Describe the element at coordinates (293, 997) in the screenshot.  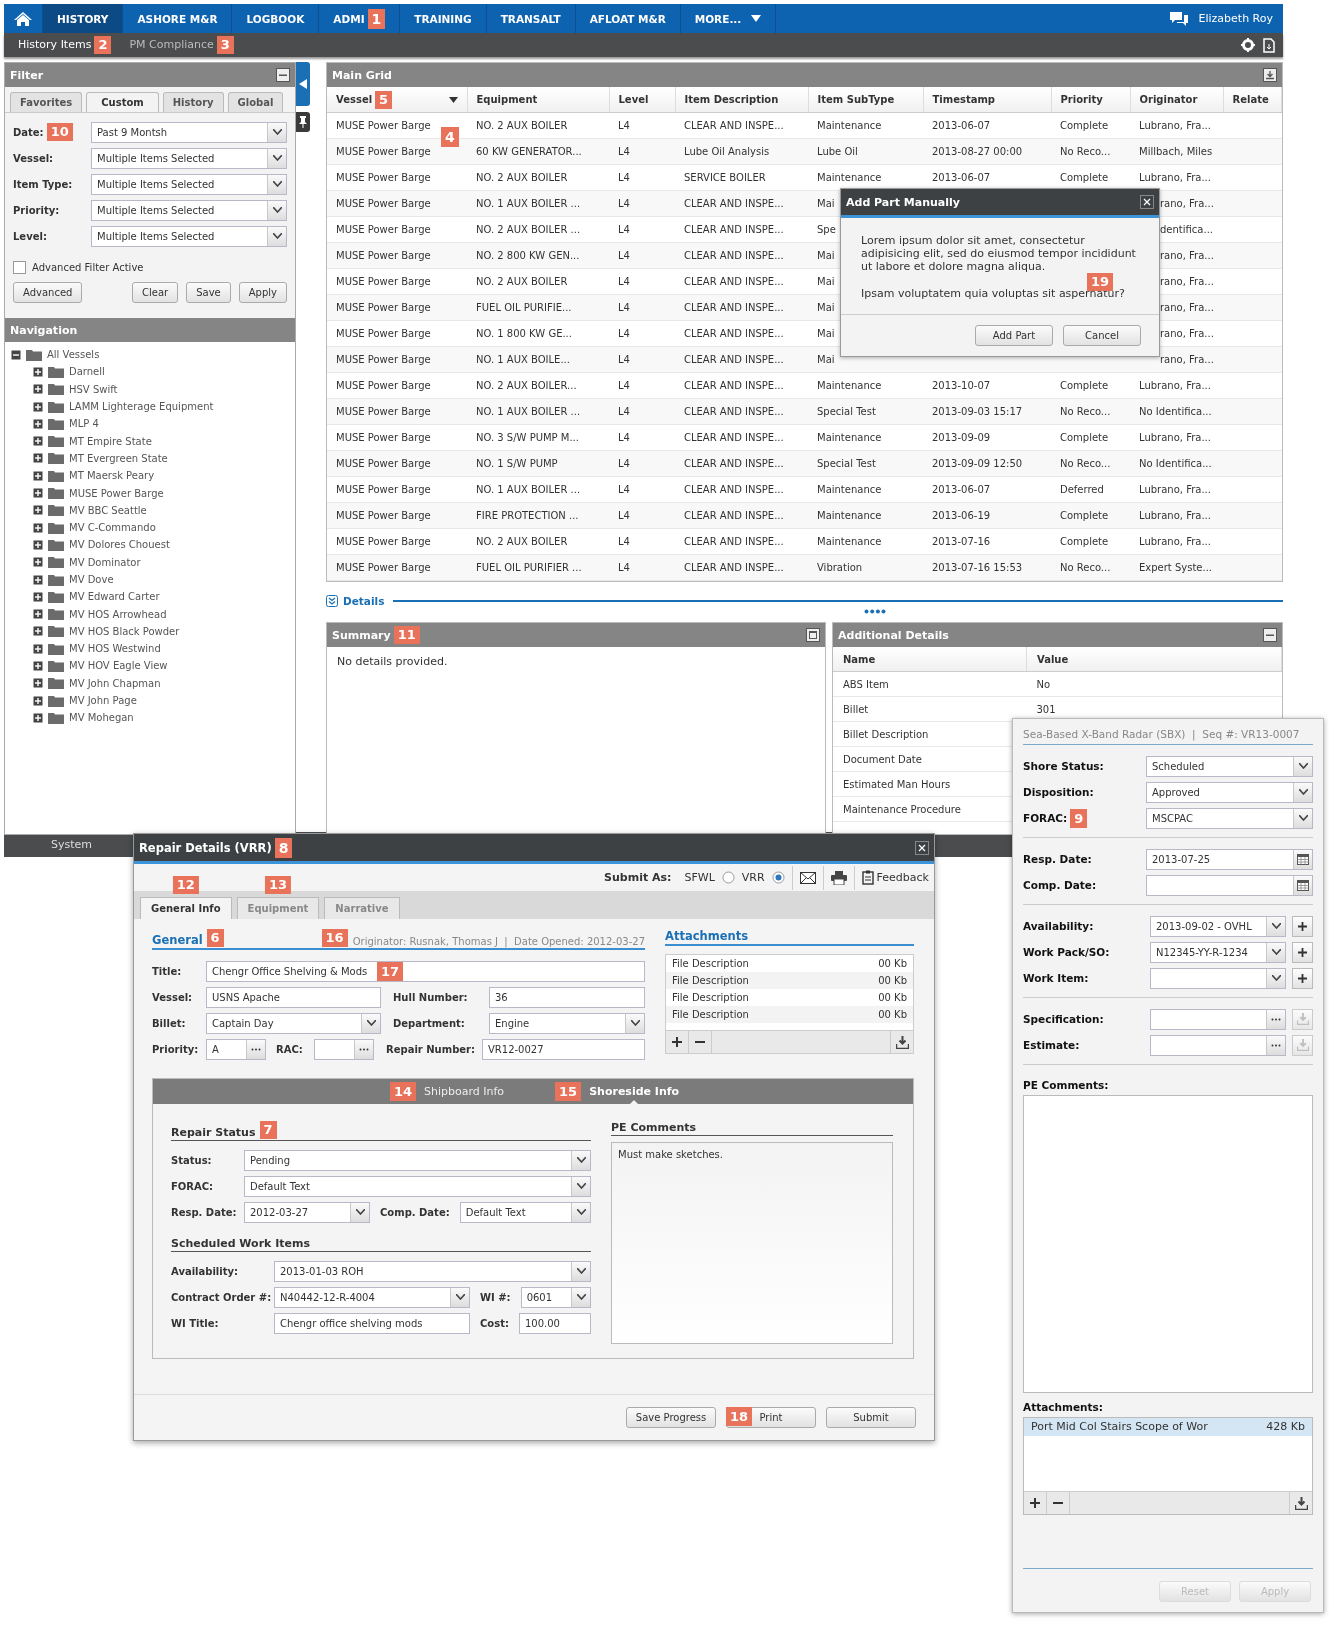
I see `text-field: USNS Apache` at that location.